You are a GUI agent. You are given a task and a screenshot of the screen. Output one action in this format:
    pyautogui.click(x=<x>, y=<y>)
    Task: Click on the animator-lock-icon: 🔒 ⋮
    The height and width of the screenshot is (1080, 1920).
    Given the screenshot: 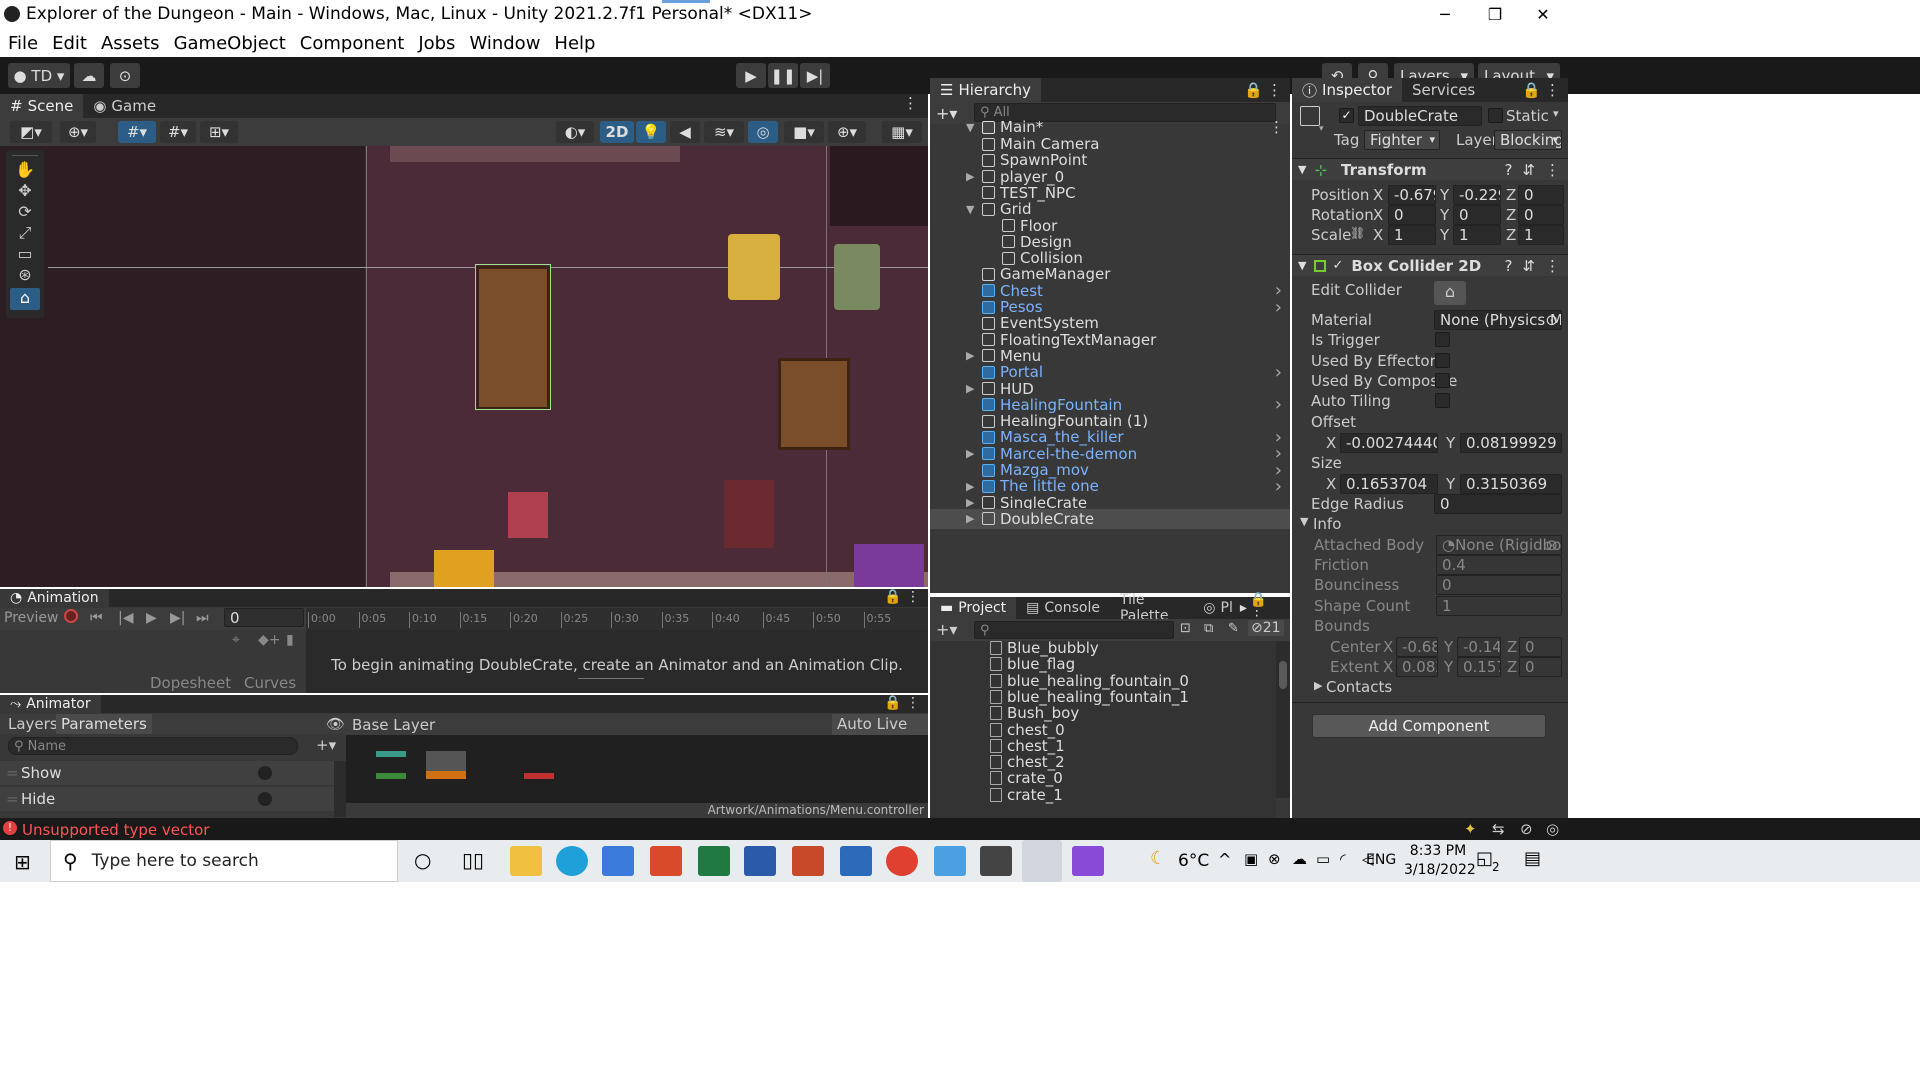 What is the action you would take?
    pyautogui.click(x=906, y=704)
    